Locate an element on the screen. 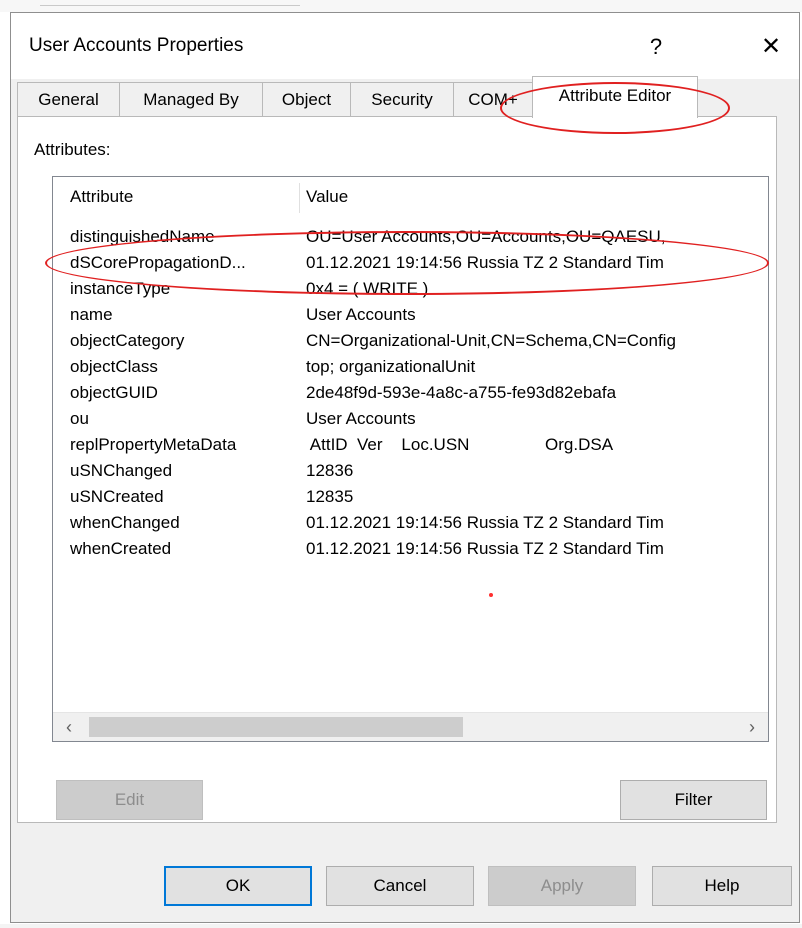 The height and width of the screenshot is (928, 802). title-bar: User Accounts Properties ? ✕ is located at coordinates (405, 46).